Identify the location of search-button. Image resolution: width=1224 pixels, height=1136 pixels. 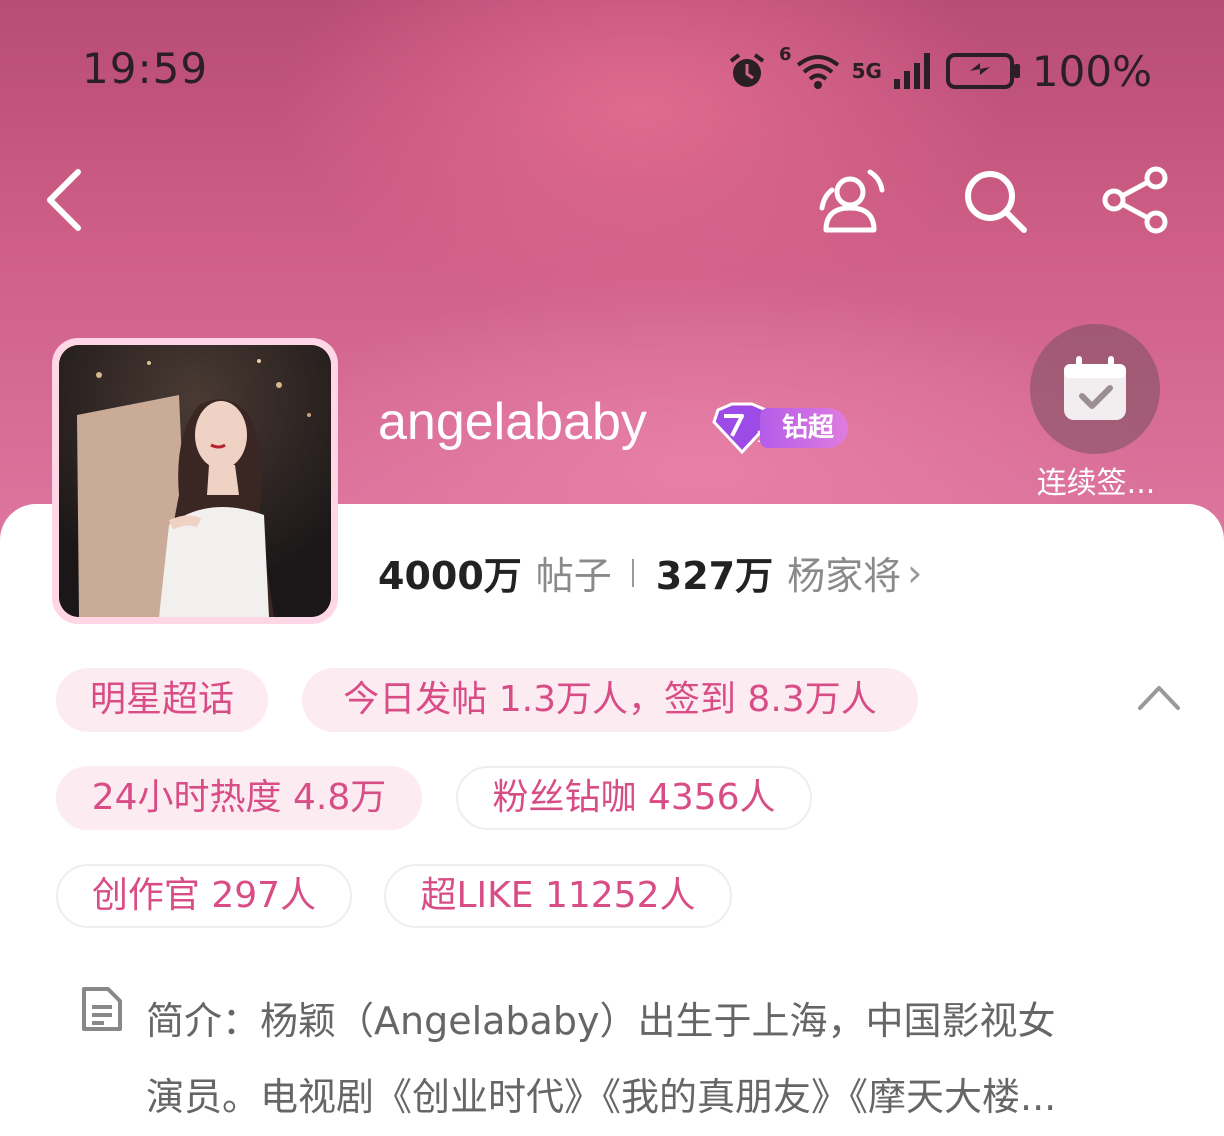
(994, 200).